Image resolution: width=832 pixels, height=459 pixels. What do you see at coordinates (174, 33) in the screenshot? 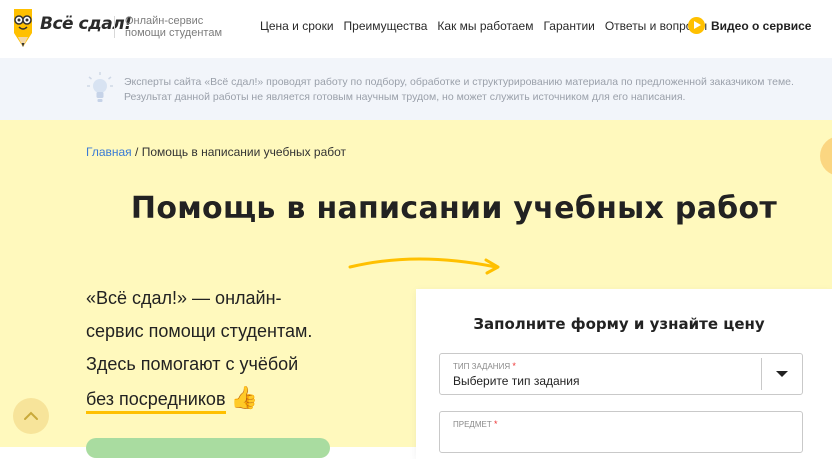
I see `tagline-line-2: помощи студентам` at bounding box center [174, 33].